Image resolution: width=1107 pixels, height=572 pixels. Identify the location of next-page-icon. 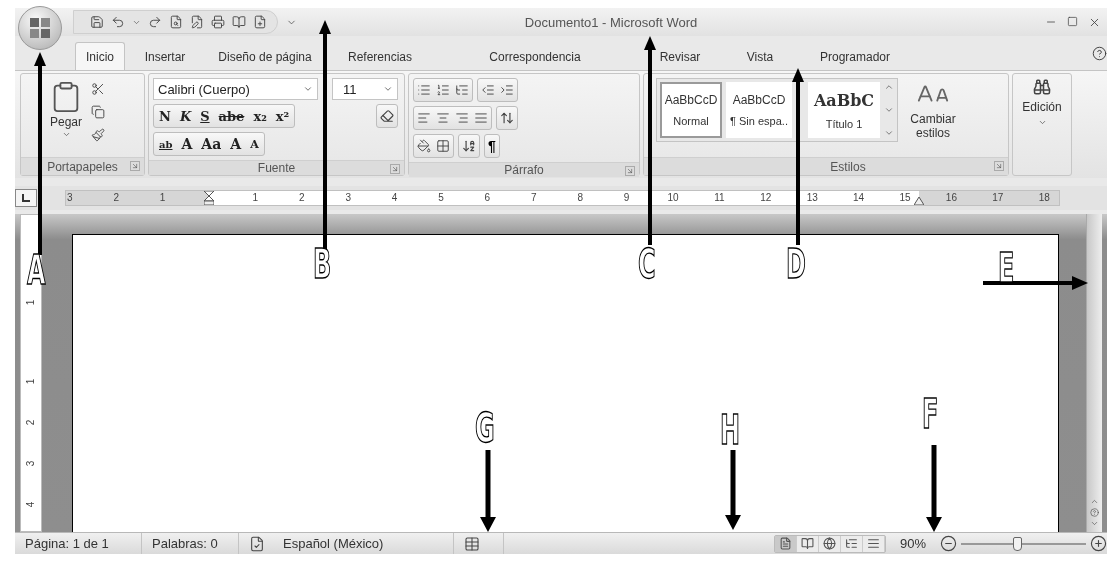
(1094, 523).